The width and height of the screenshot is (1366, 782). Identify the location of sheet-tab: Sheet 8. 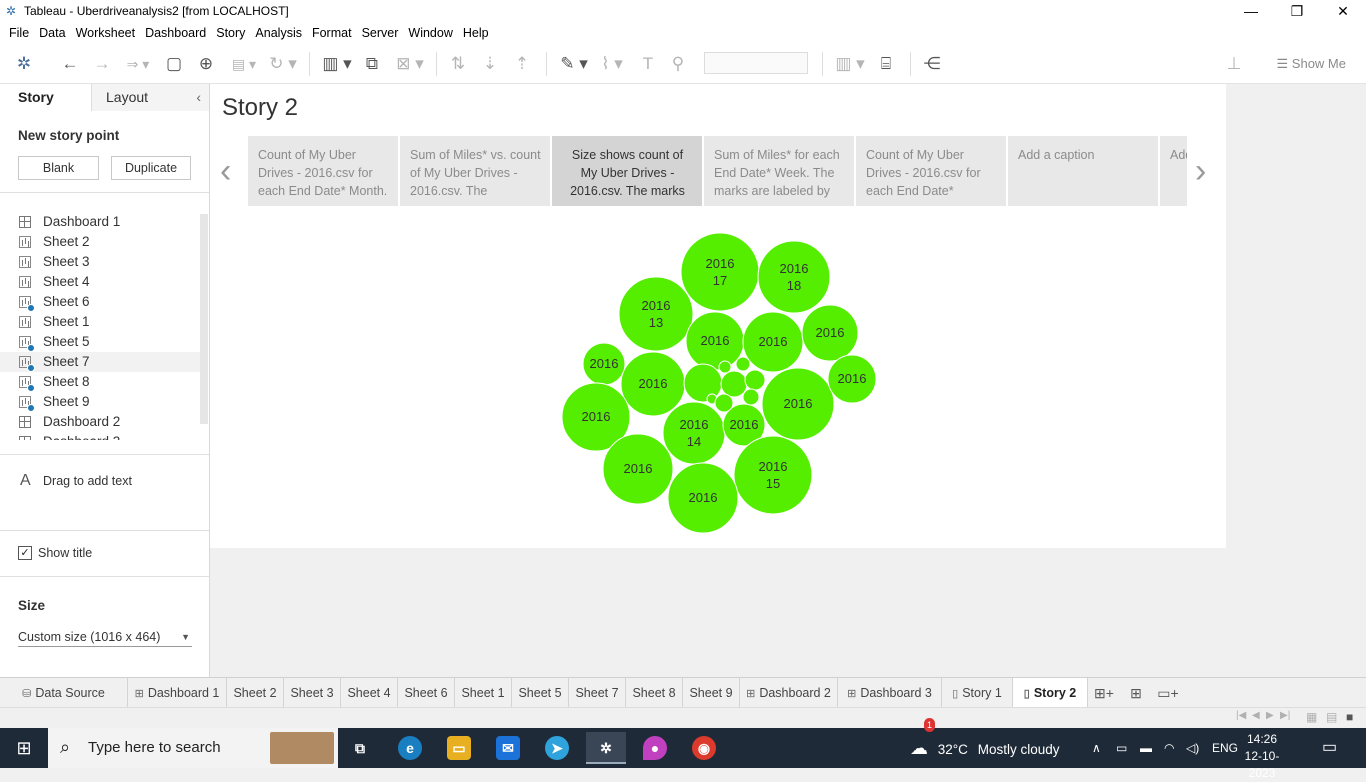
(654, 693).